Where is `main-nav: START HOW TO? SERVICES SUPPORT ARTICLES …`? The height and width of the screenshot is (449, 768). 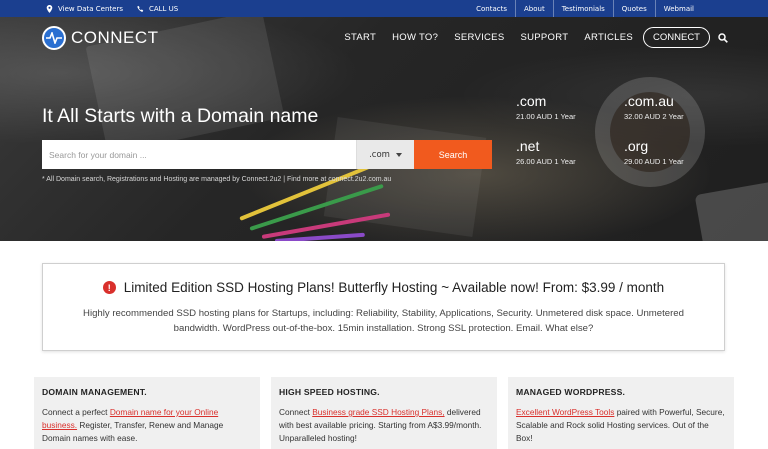 main-nav: START HOW TO? SERVICES SUPPORT ARTICLES … is located at coordinates (532, 37).